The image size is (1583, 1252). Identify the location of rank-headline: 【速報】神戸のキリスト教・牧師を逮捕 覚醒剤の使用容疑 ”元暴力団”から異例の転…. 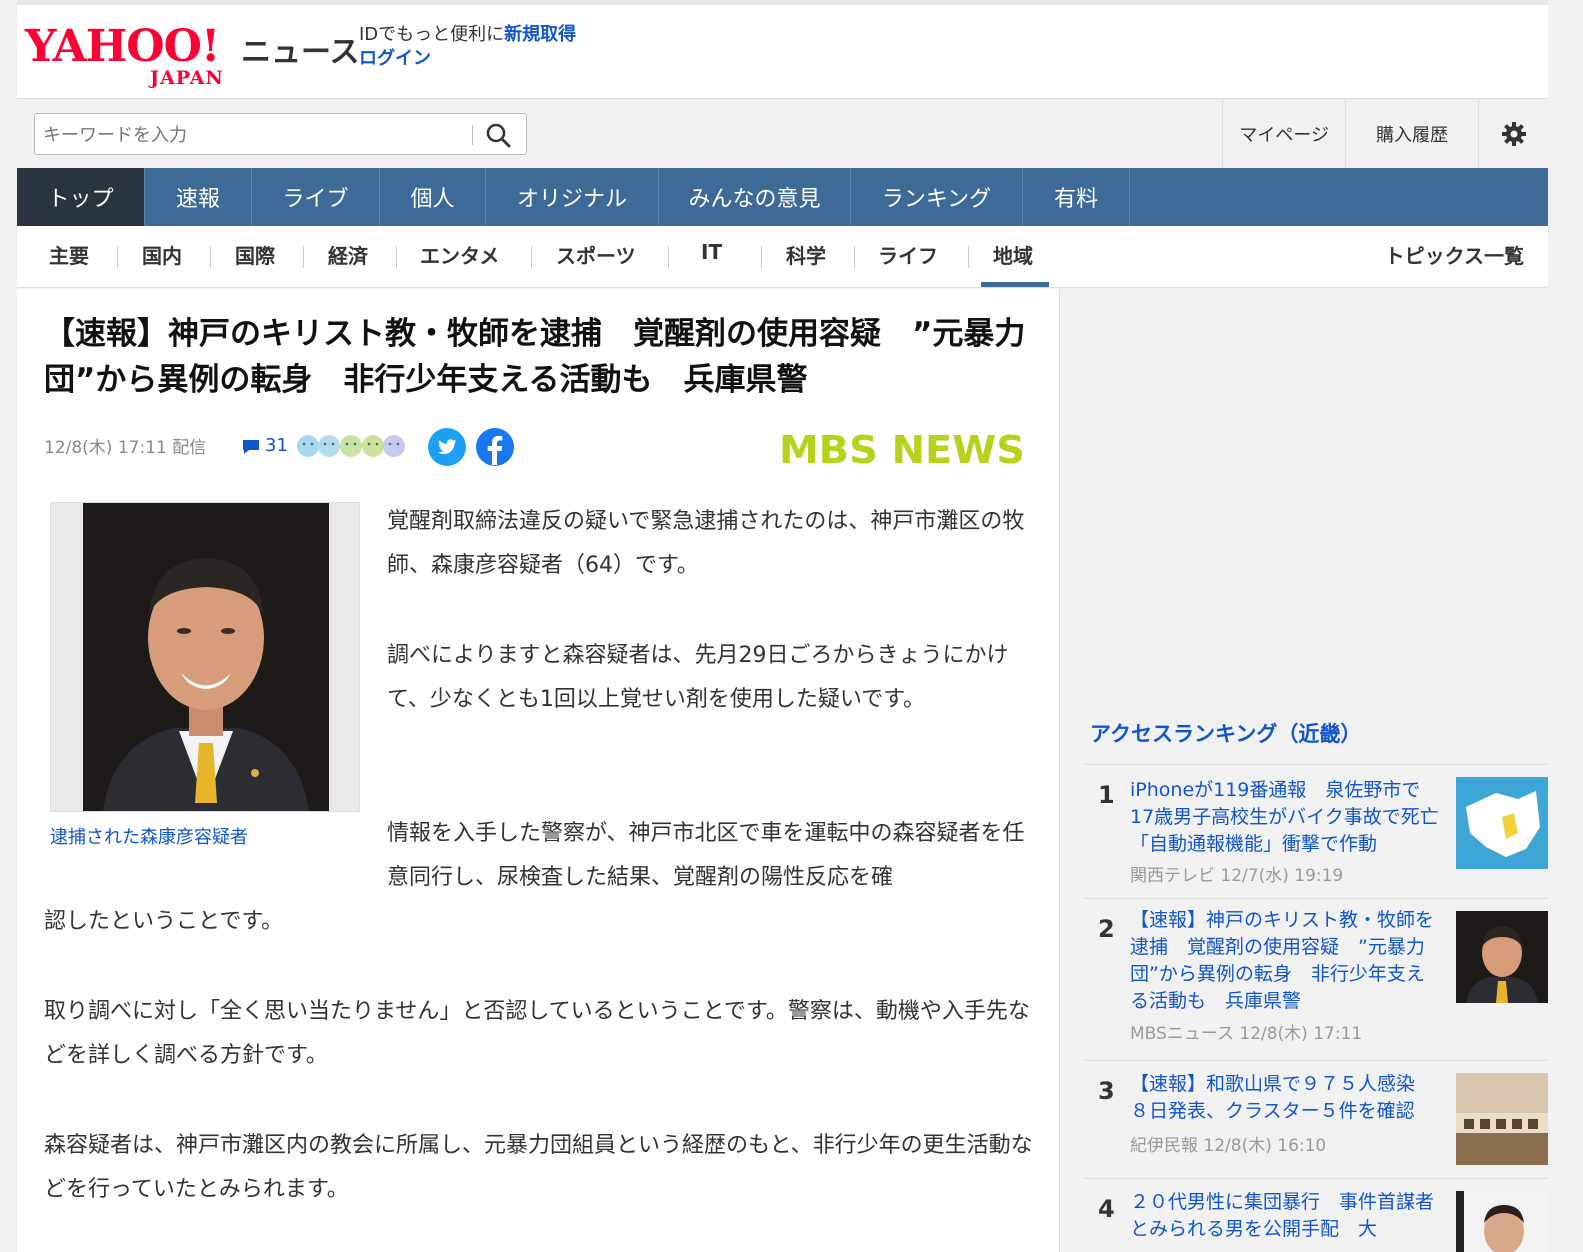
(1285, 961).